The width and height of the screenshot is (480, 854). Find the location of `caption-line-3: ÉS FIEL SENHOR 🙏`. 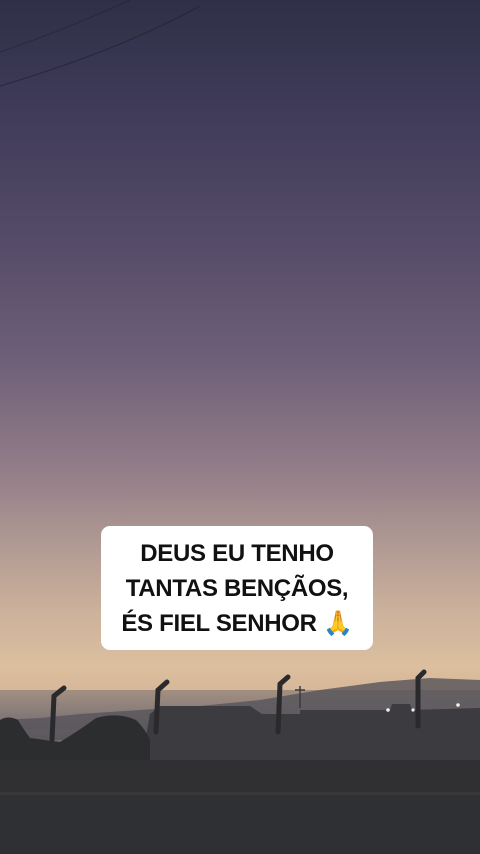

caption-line-3: ÉS FIEL SENHOR 🙏 is located at coordinates (237, 623).